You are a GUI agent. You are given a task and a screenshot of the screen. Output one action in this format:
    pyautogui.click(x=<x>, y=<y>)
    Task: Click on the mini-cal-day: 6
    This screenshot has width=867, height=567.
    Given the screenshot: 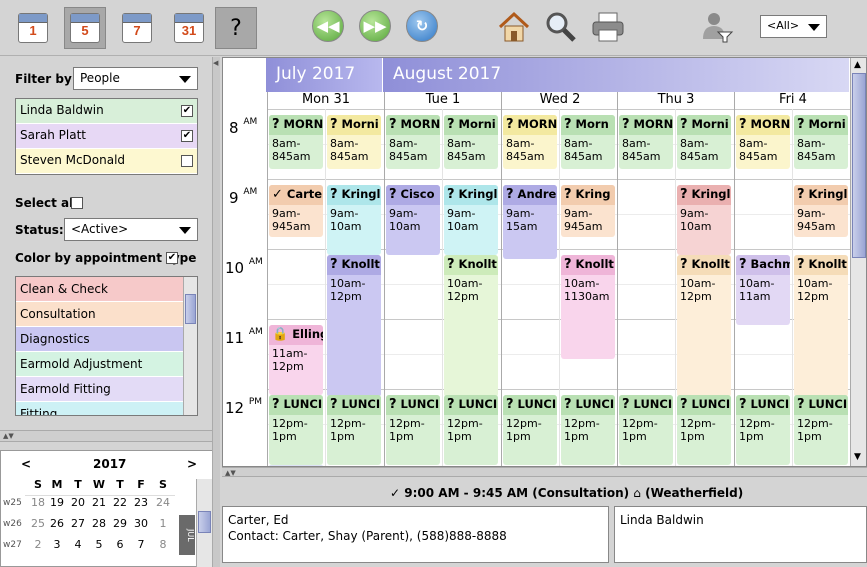 What is the action you would take?
    pyautogui.click(x=120, y=544)
    